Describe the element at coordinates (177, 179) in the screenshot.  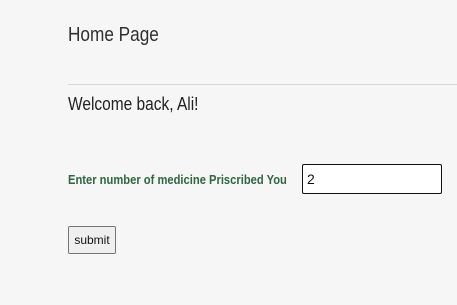
I see `medicine-count-label: Enter number of medicine Priscribed You` at that location.